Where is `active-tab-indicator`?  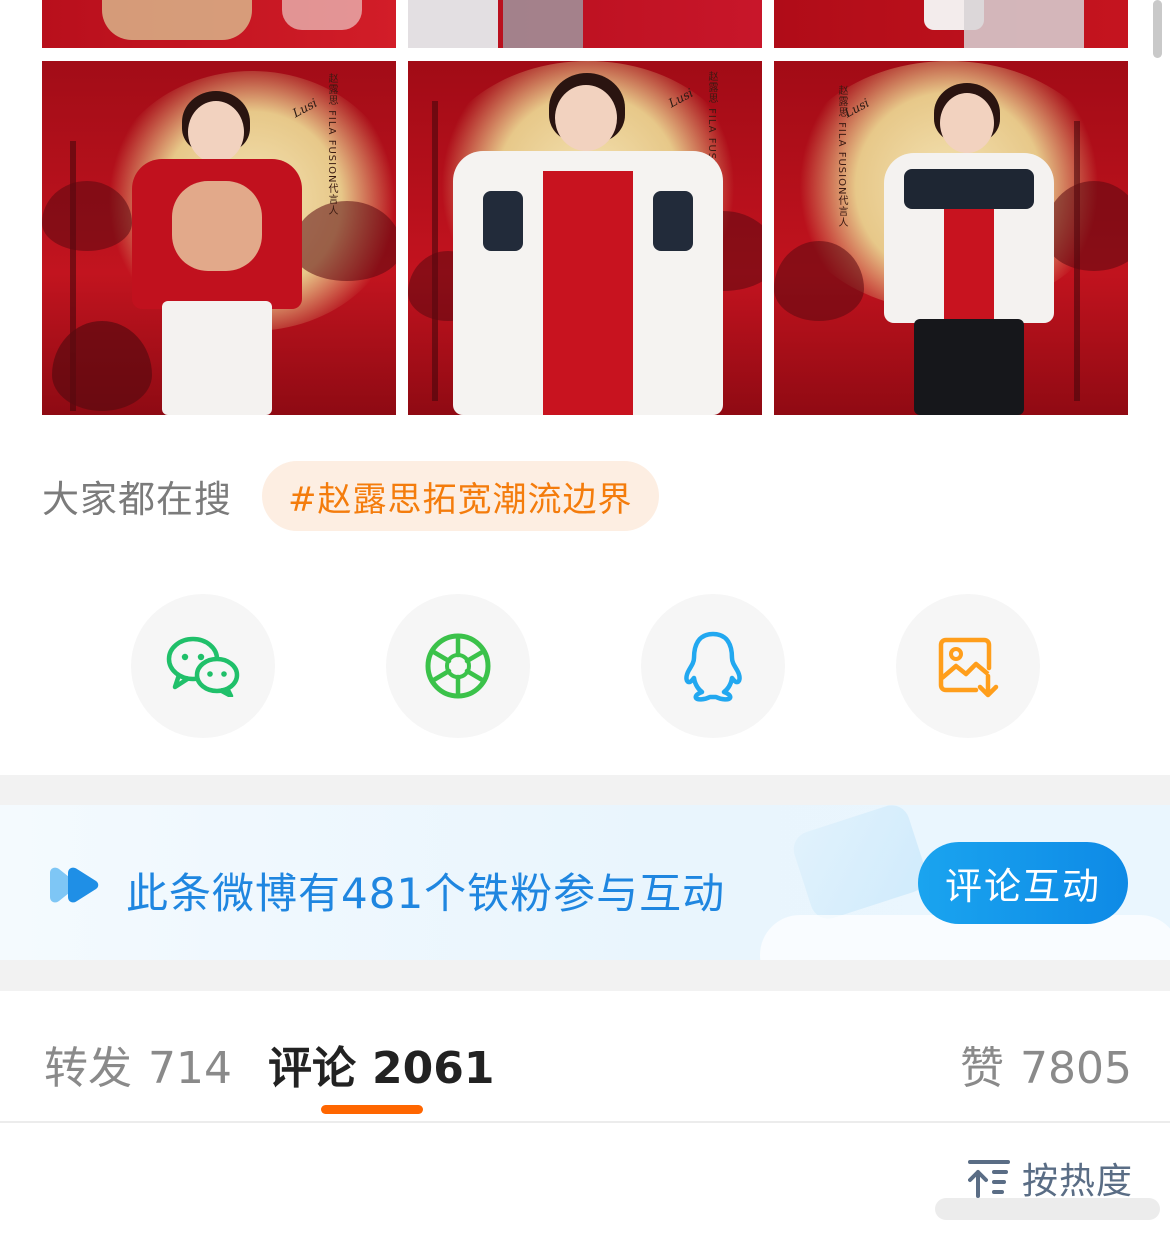
active-tab-indicator is located at coordinates (372, 1109).